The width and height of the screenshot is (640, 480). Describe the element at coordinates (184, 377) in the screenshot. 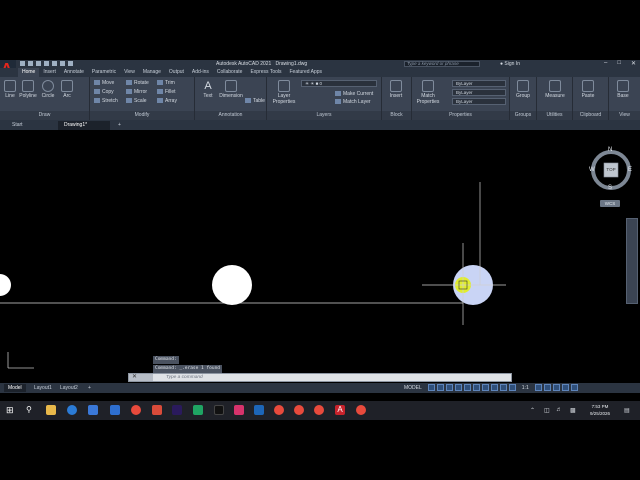

I see `command-input: Type a command` at that location.